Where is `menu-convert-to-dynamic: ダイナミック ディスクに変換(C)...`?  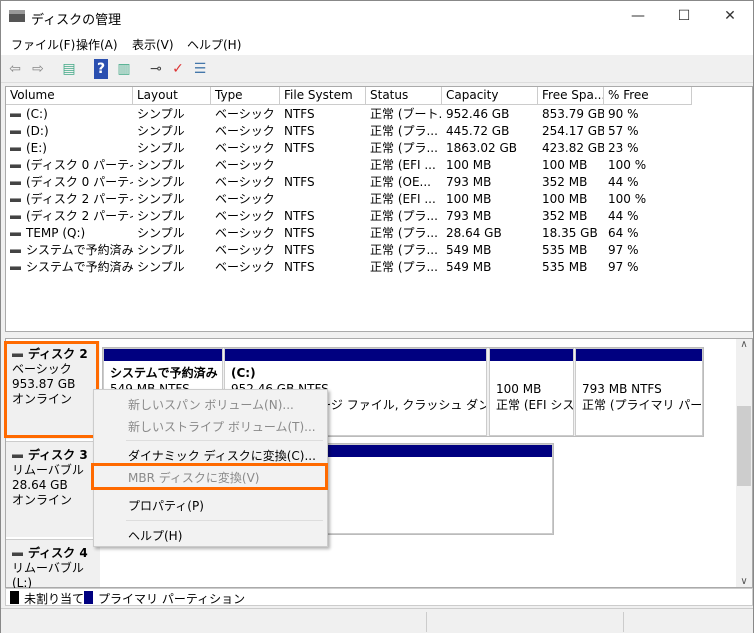 menu-convert-to-dynamic: ダイナミック ディスクに変換(C)... is located at coordinates (222, 455).